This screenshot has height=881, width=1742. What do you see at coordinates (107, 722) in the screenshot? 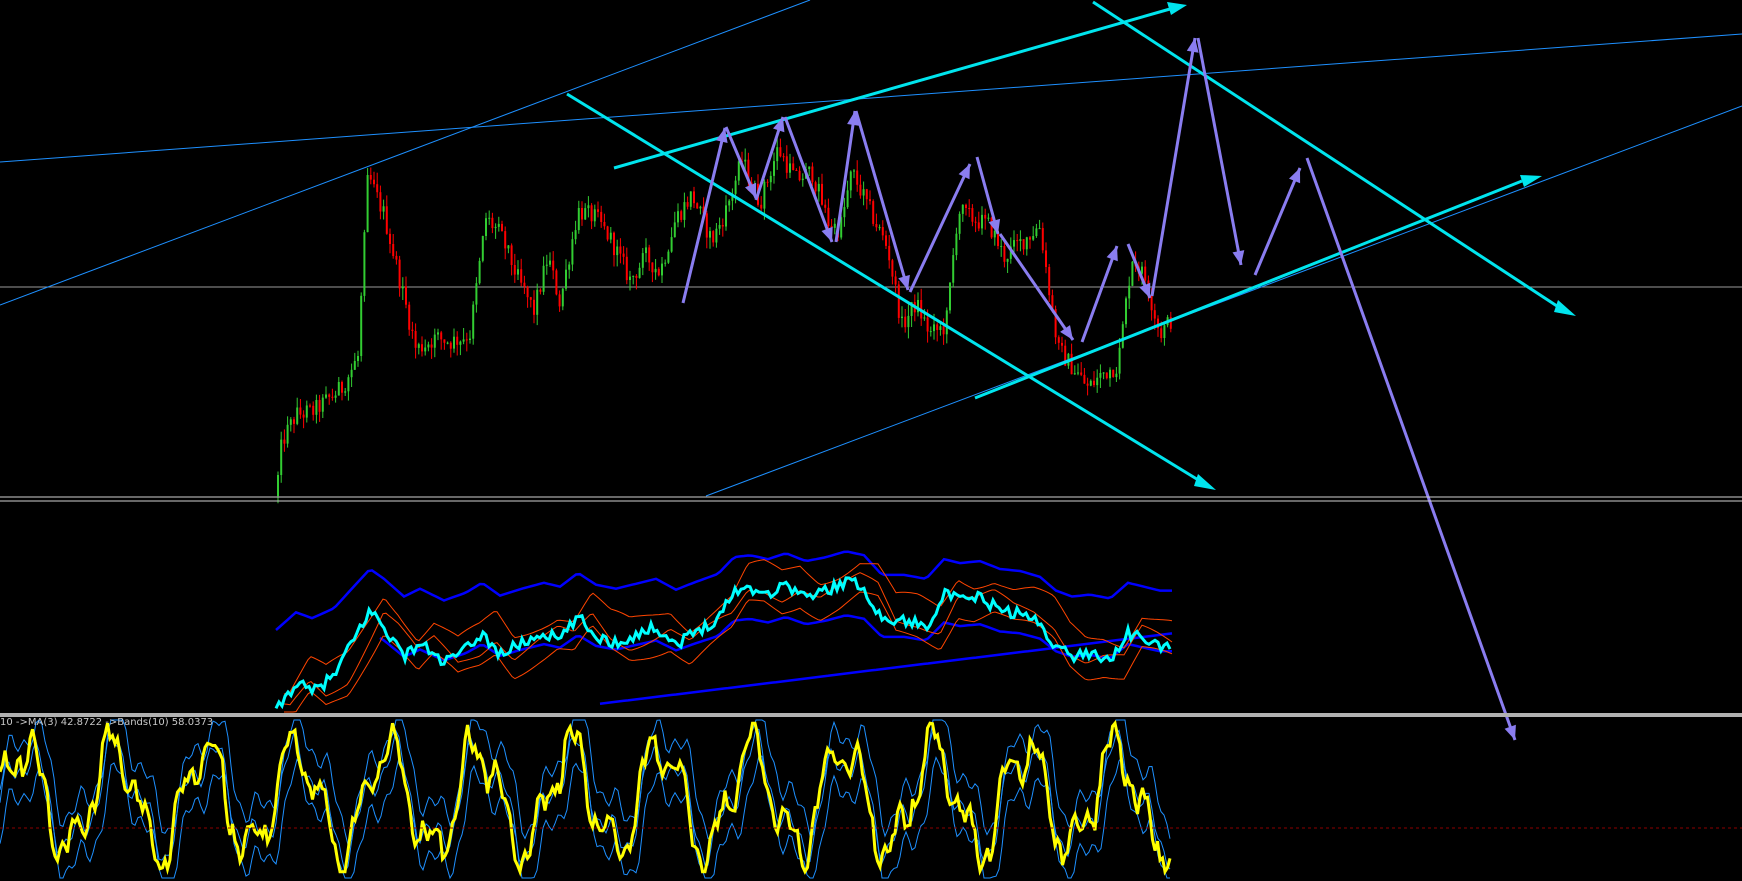
I see `oscillator-label: 10 ->MA(3) 42.8722 ->Bands(10) 58.0373` at bounding box center [107, 722].